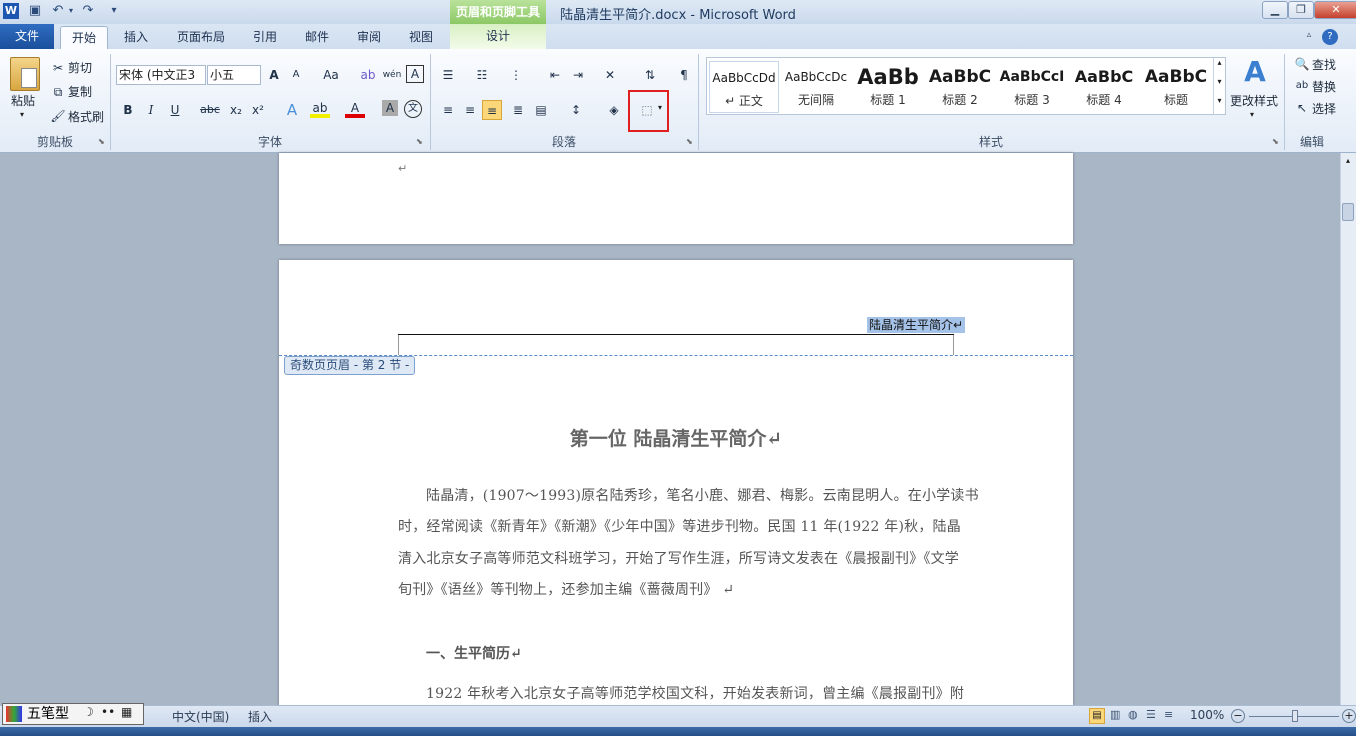 This screenshot has width=1356, height=736. I want to click on style-heading-1: AaBb 标题 1, so click(888, 87).